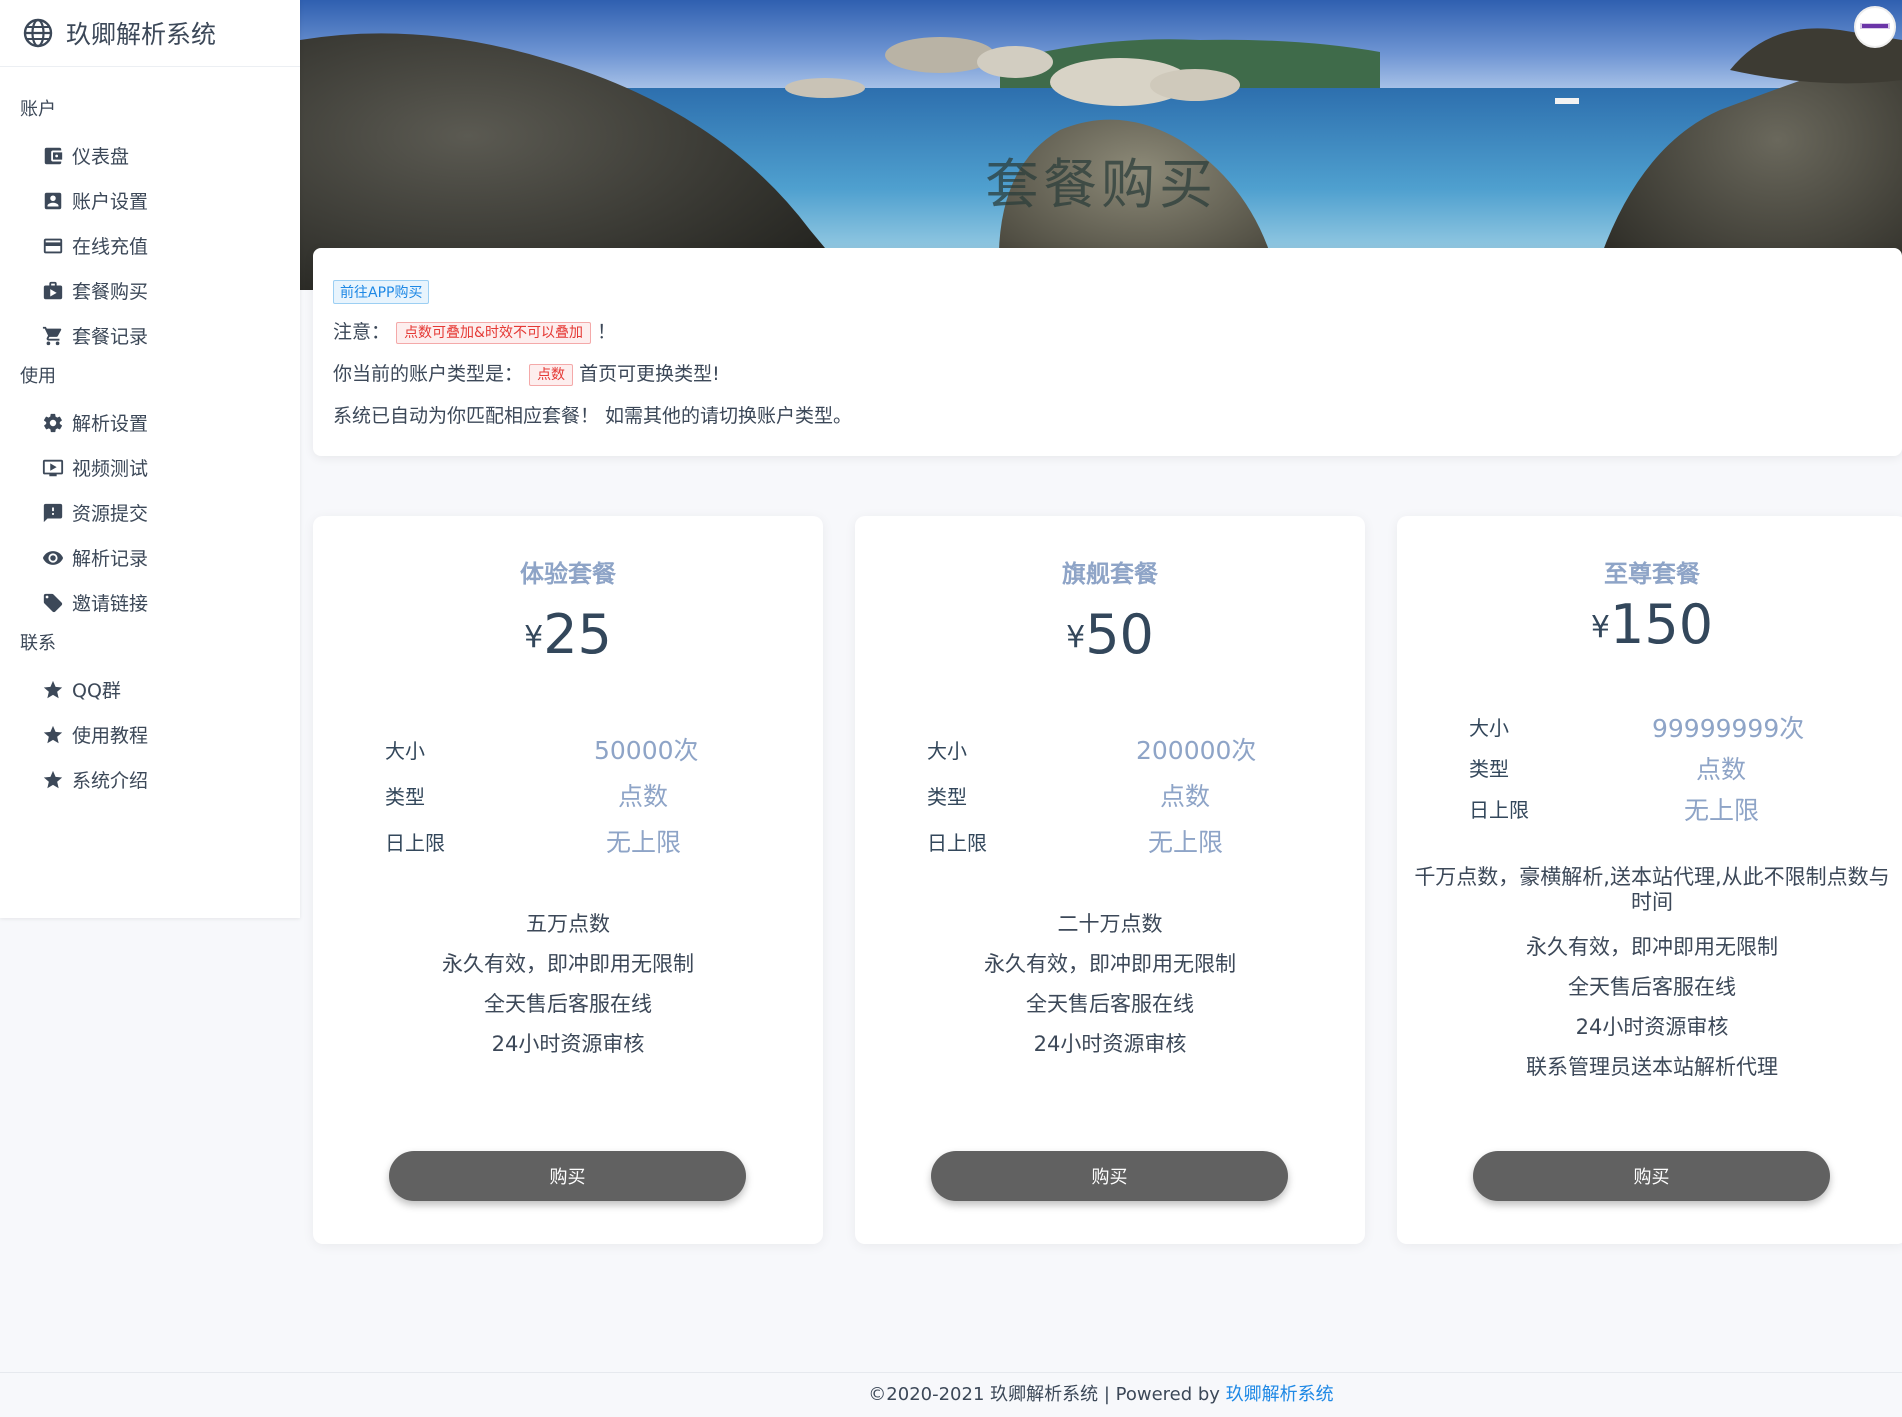 The image size is (1902, 1417). What do you see at coordinates (150, 290) in the screenshot?
I see `sidebar-item-plan-purchase: 套餐购买` at bounding box center [150, 290].